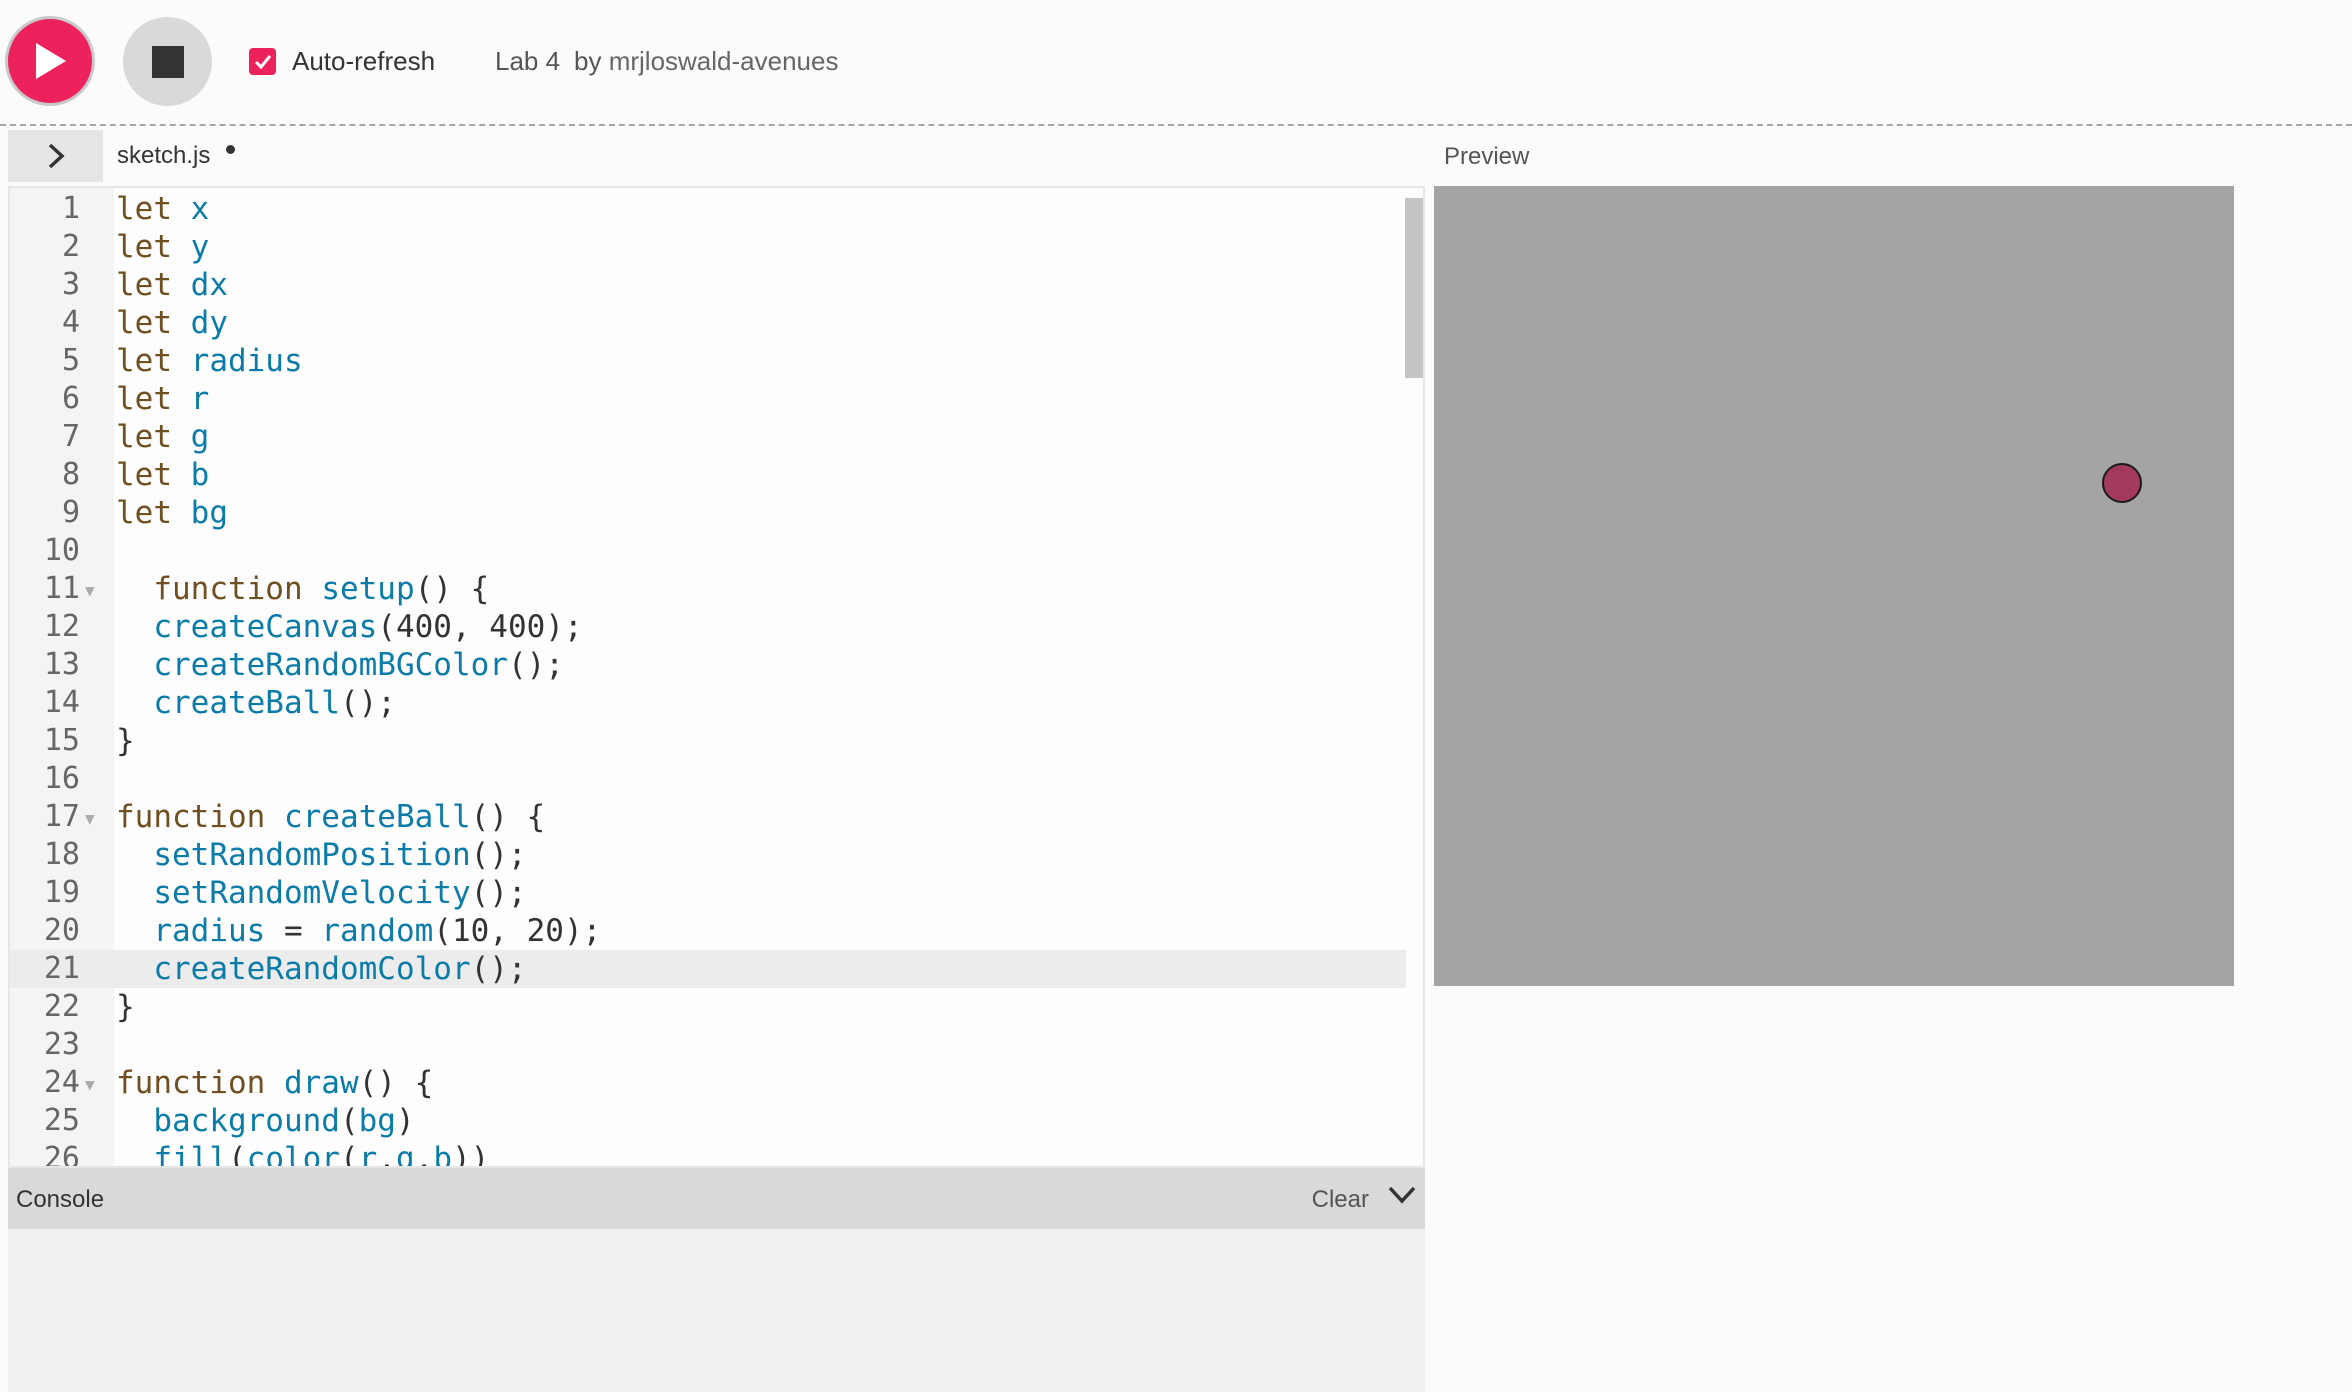 Image resolution: width=2352 pixels, height=1392 pixels. I want to click on code-text: createCanvas(400, 400);, so click(349, 627).